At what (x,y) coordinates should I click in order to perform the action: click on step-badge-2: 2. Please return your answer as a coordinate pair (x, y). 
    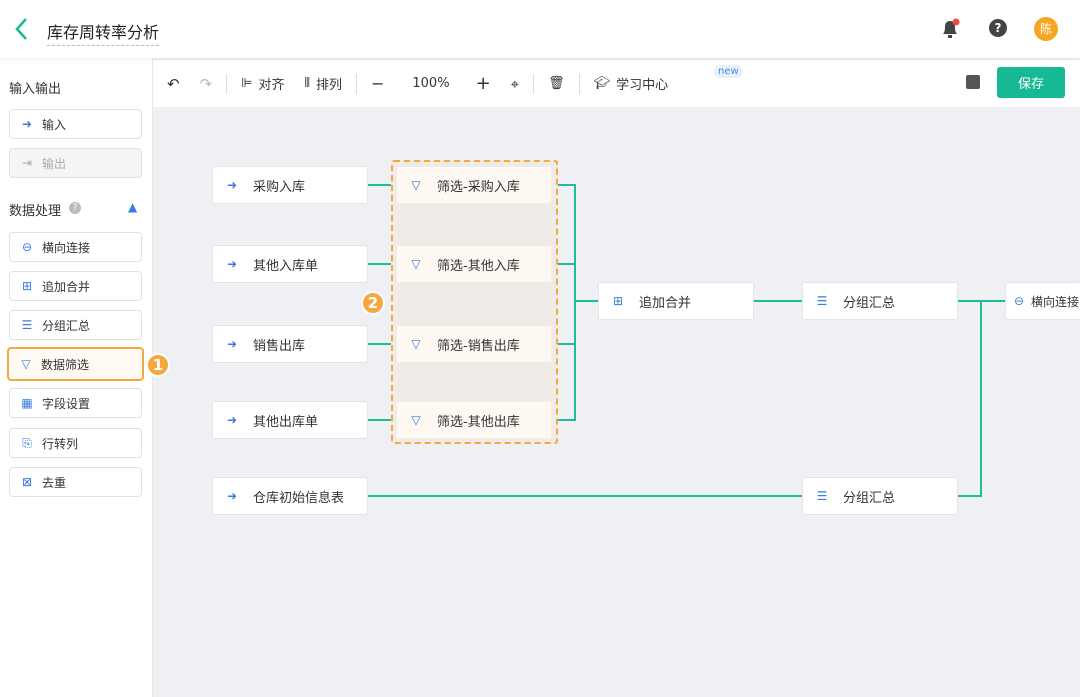
    Looking at the image, I should click on (373, 303).